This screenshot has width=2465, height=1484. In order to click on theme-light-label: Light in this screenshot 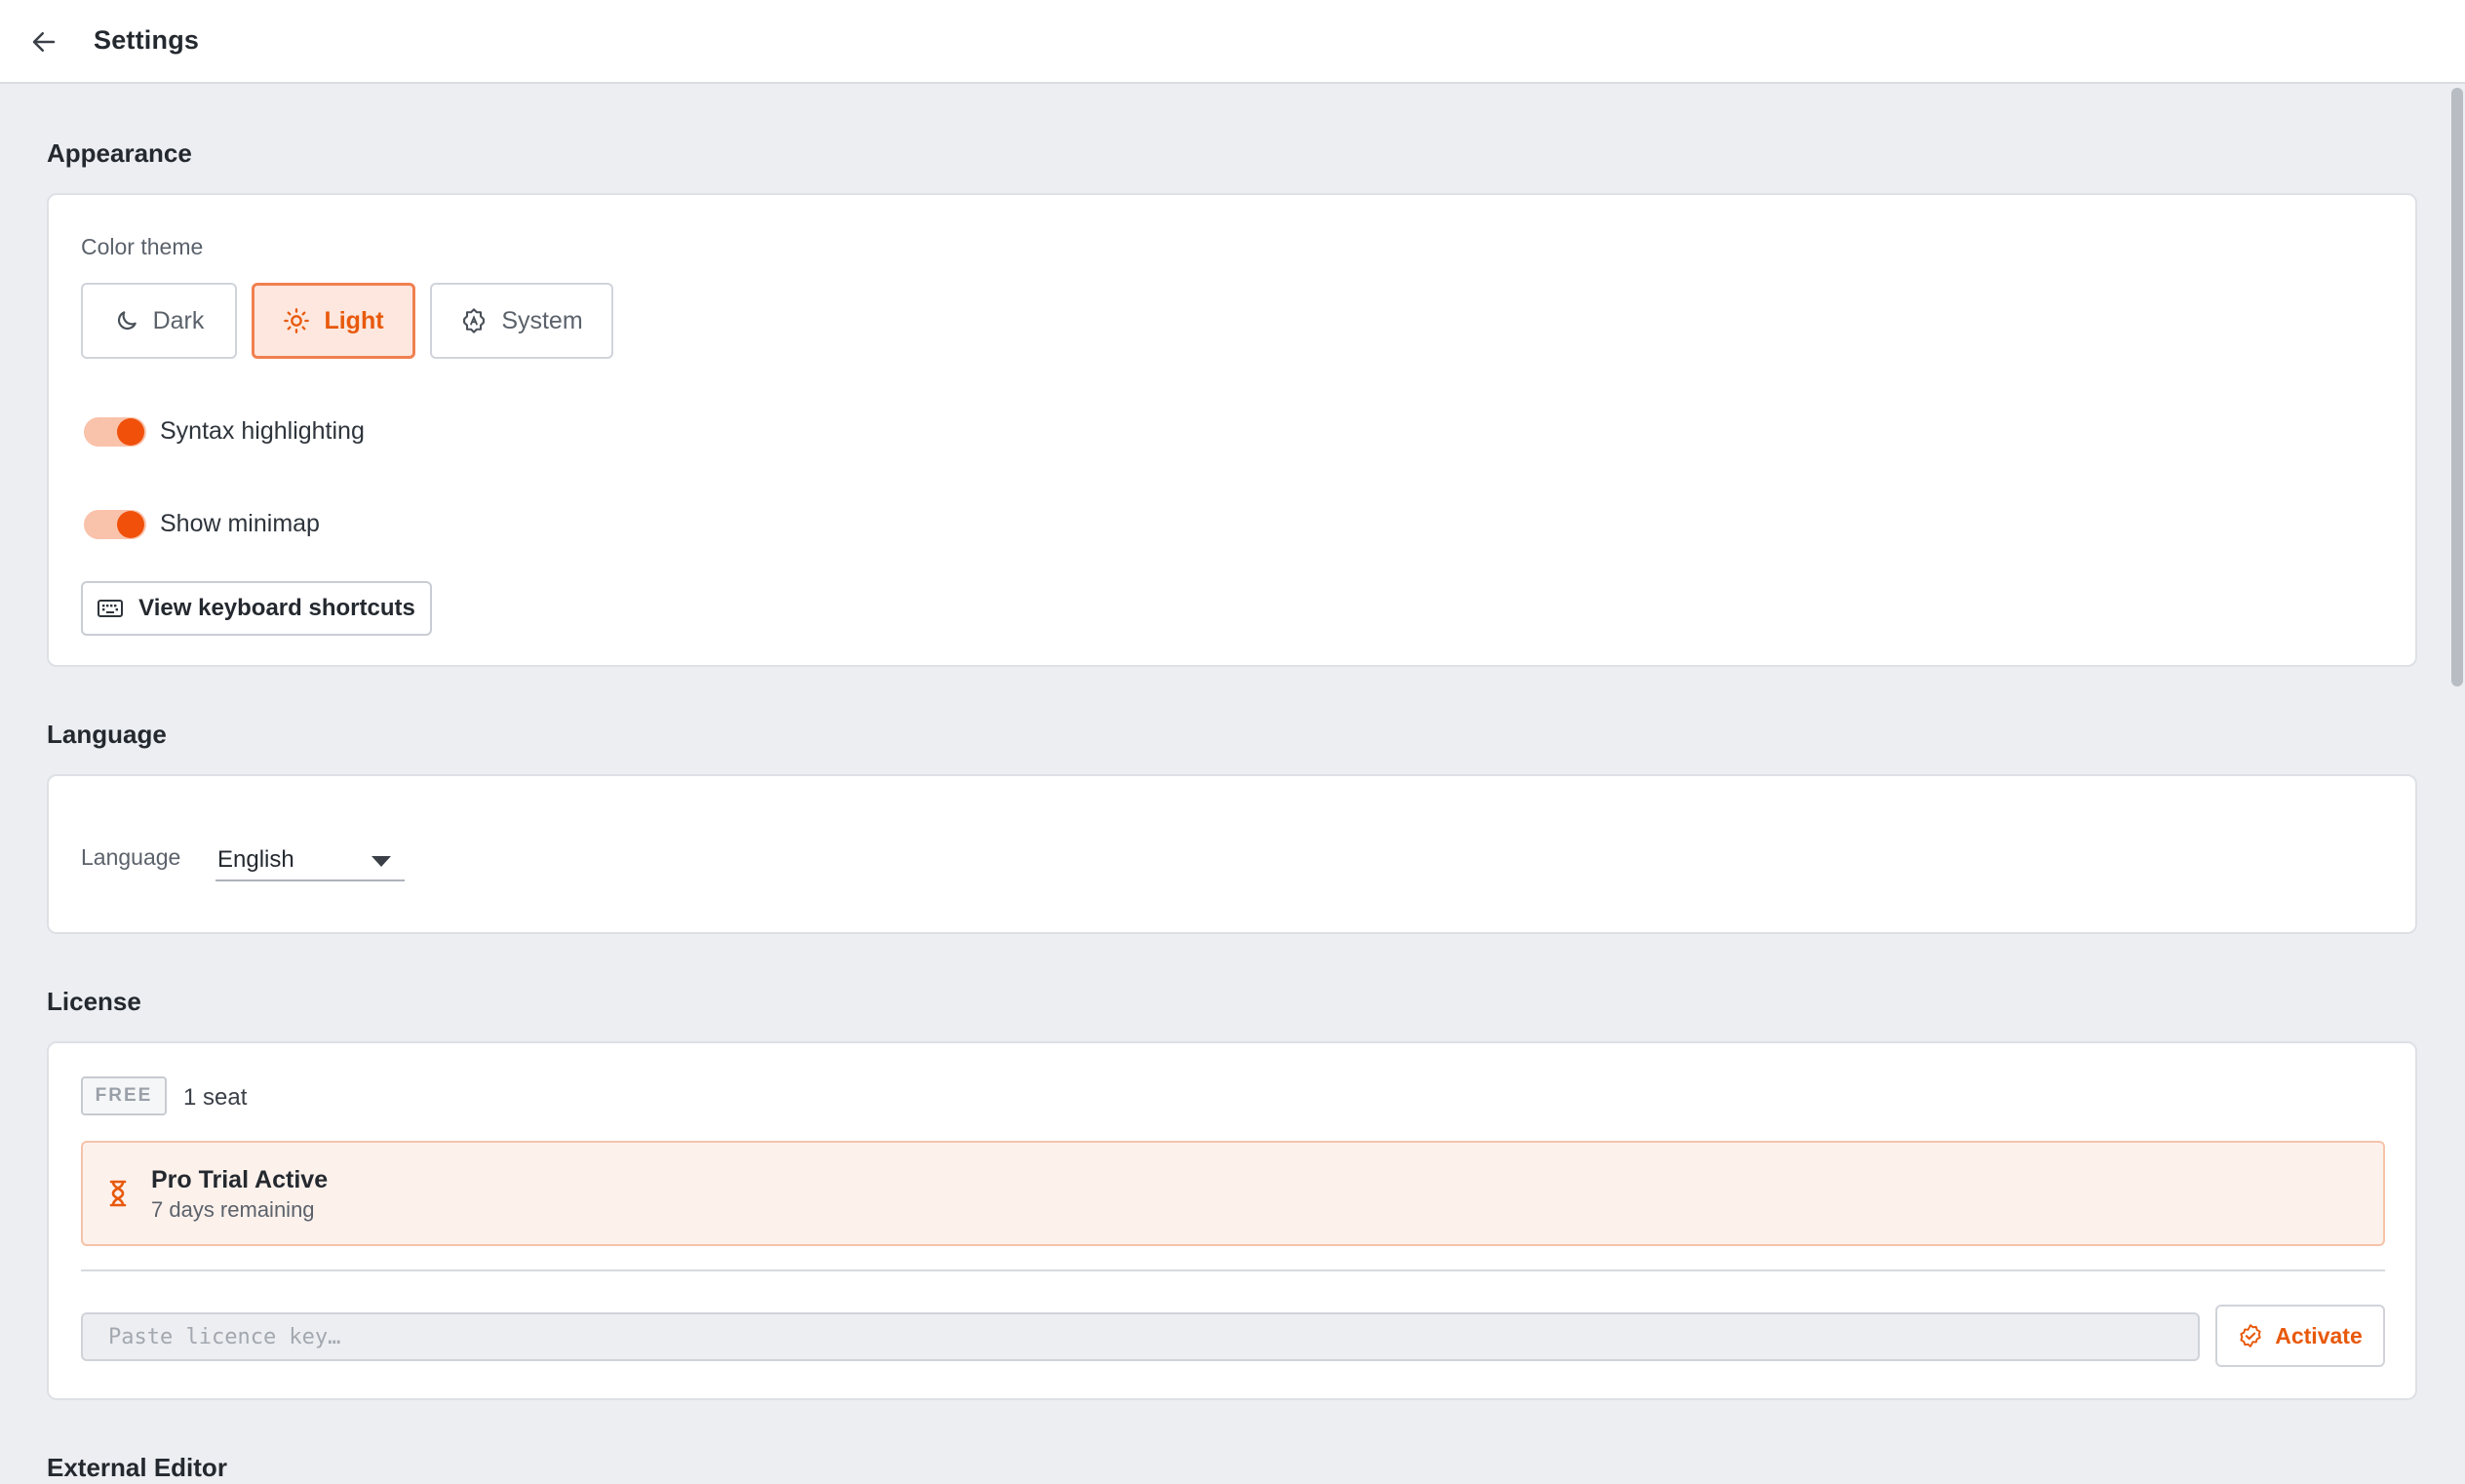, I will do `click(354, 320)`.